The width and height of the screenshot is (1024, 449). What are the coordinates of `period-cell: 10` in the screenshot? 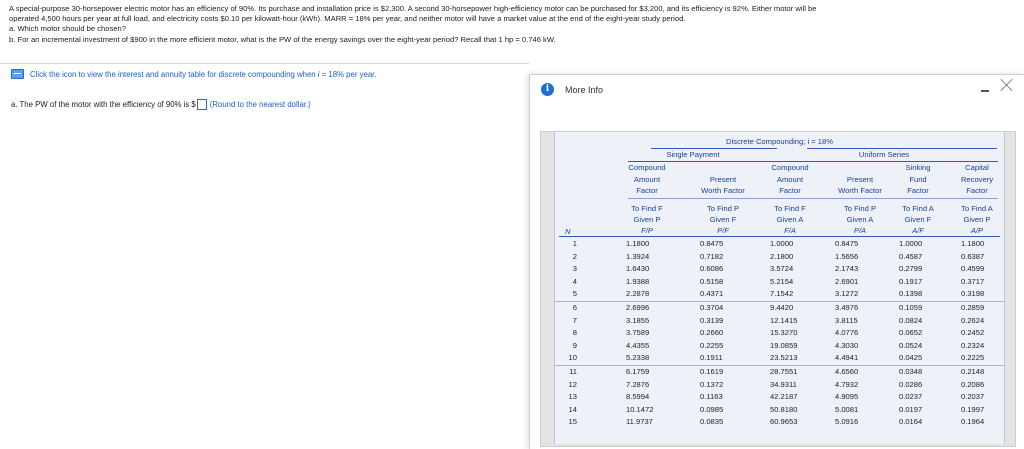 It's located at (572, 358).